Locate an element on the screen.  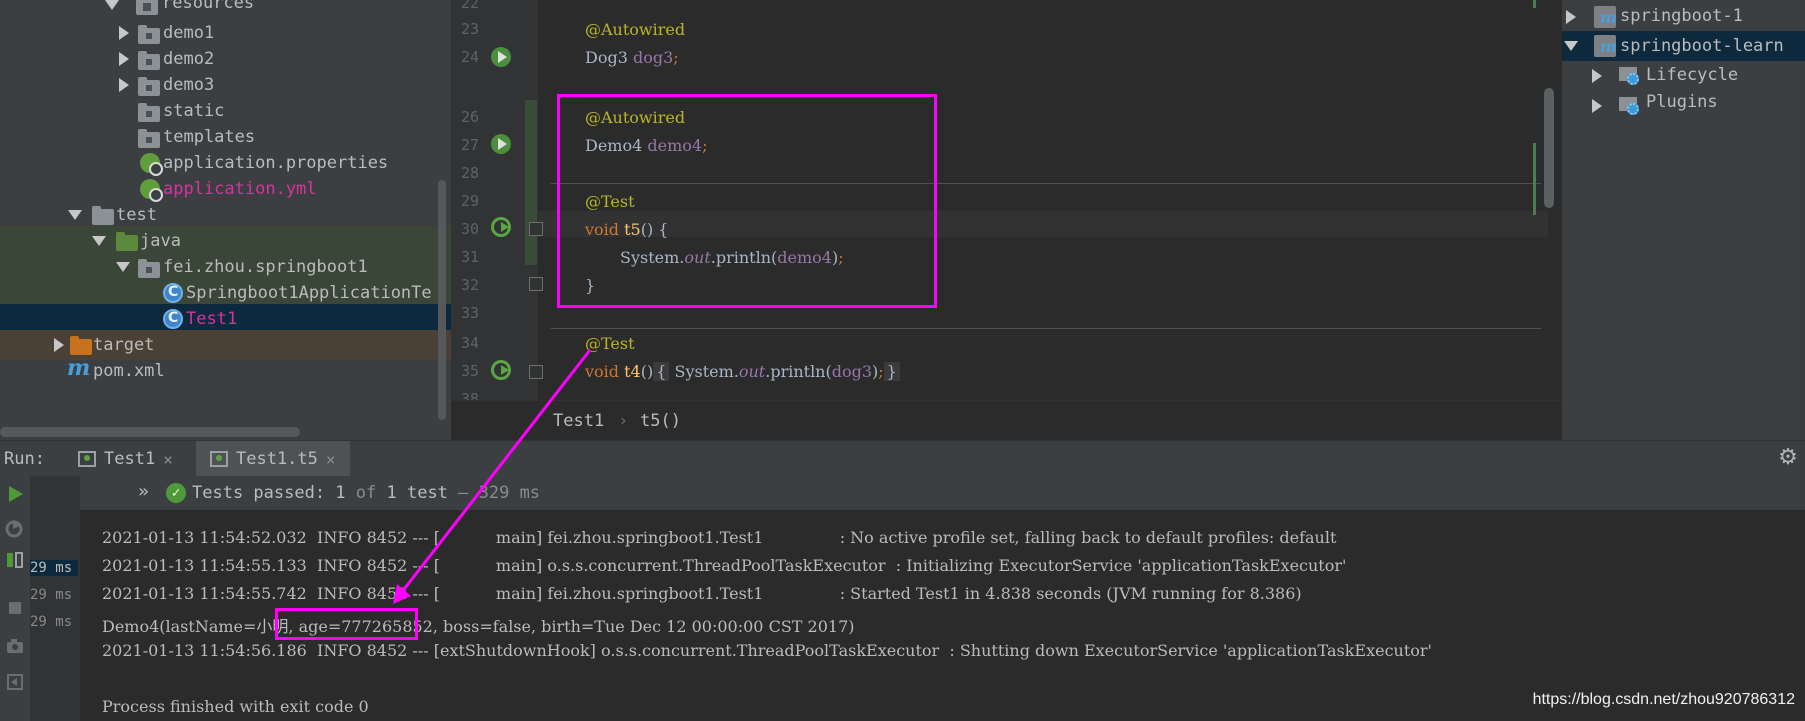
folded-region: } is located at coordinates (891, 371).